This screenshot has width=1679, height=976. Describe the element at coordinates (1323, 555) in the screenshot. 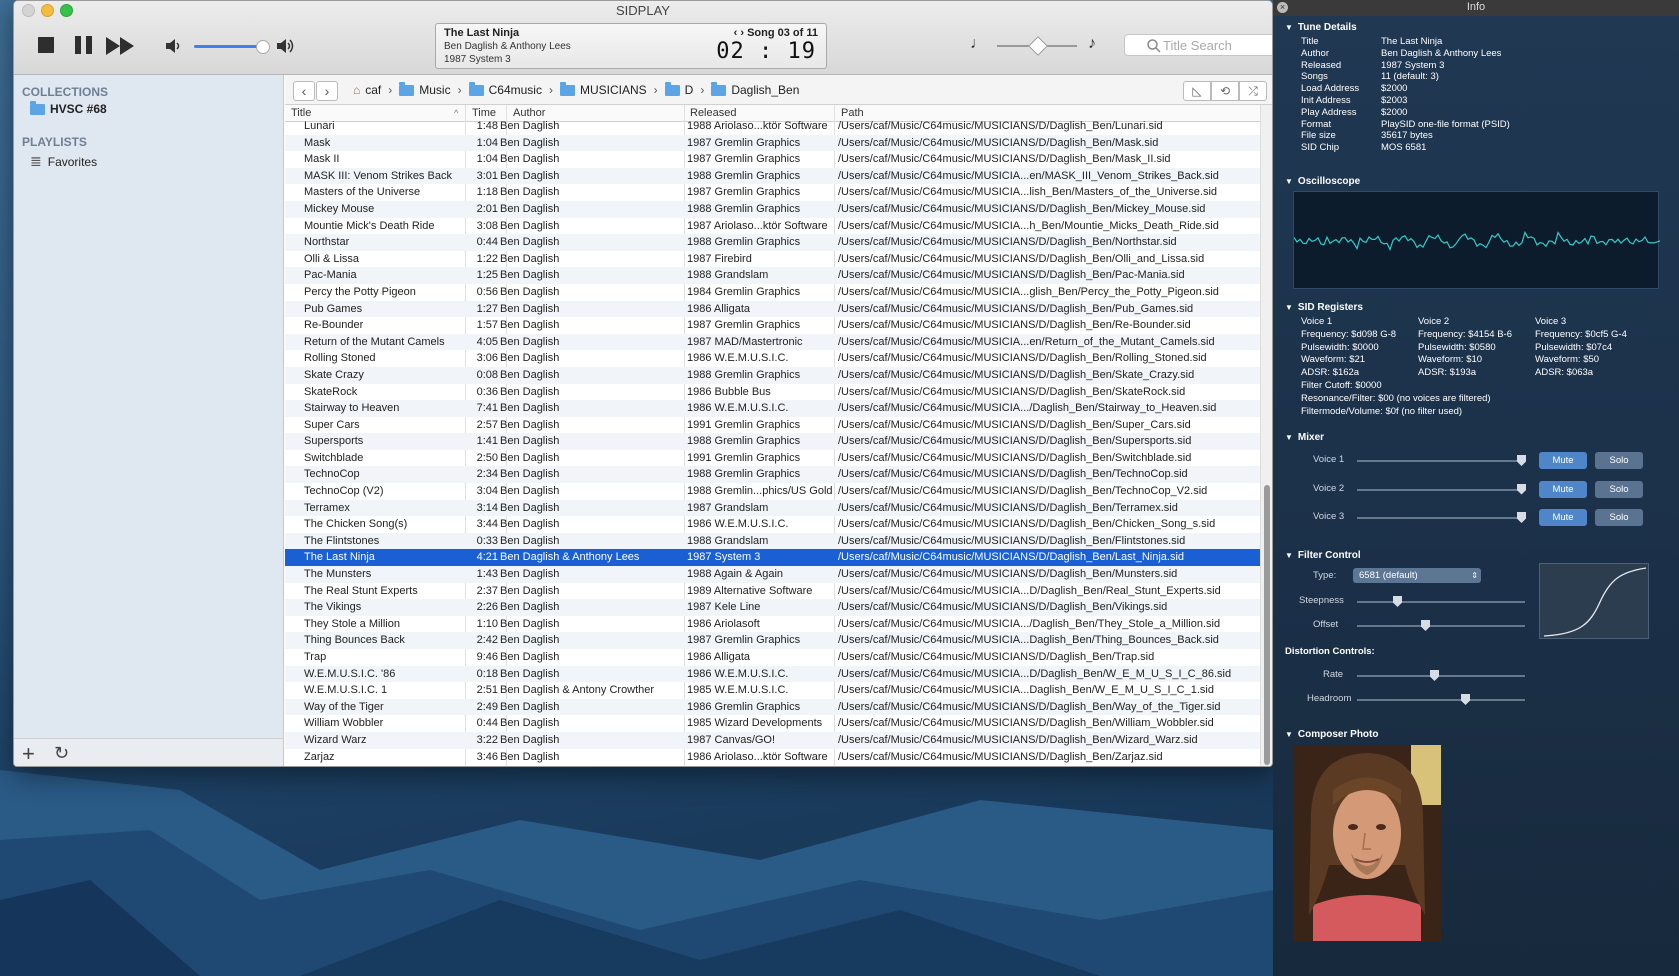

I see `filter-control-header: Filter Control` at that location.